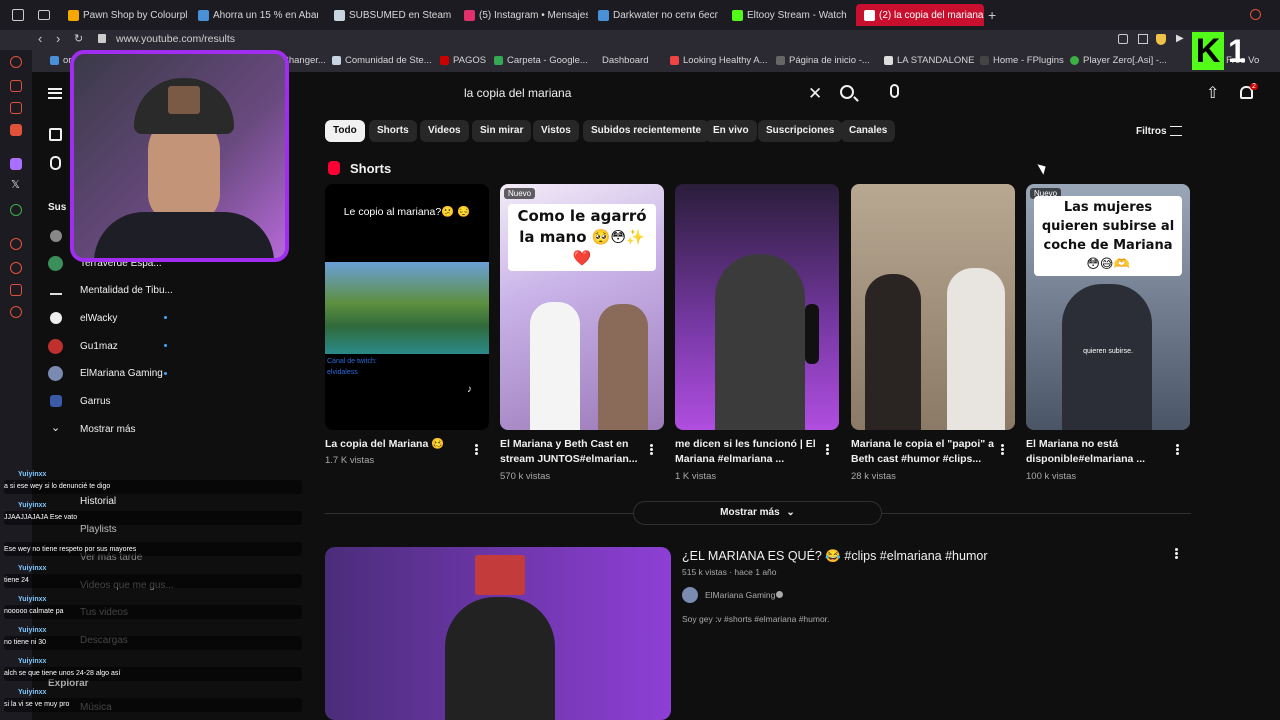  Describe the element at coordinates (16, 62) in the screenshot. I see `history-icon` at that location.